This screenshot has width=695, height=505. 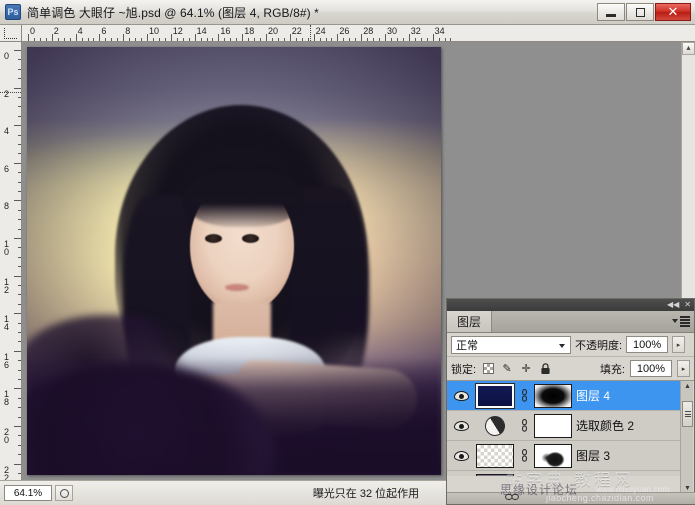 I want to click on ruler-label: 0, so click(x=33, y=31).